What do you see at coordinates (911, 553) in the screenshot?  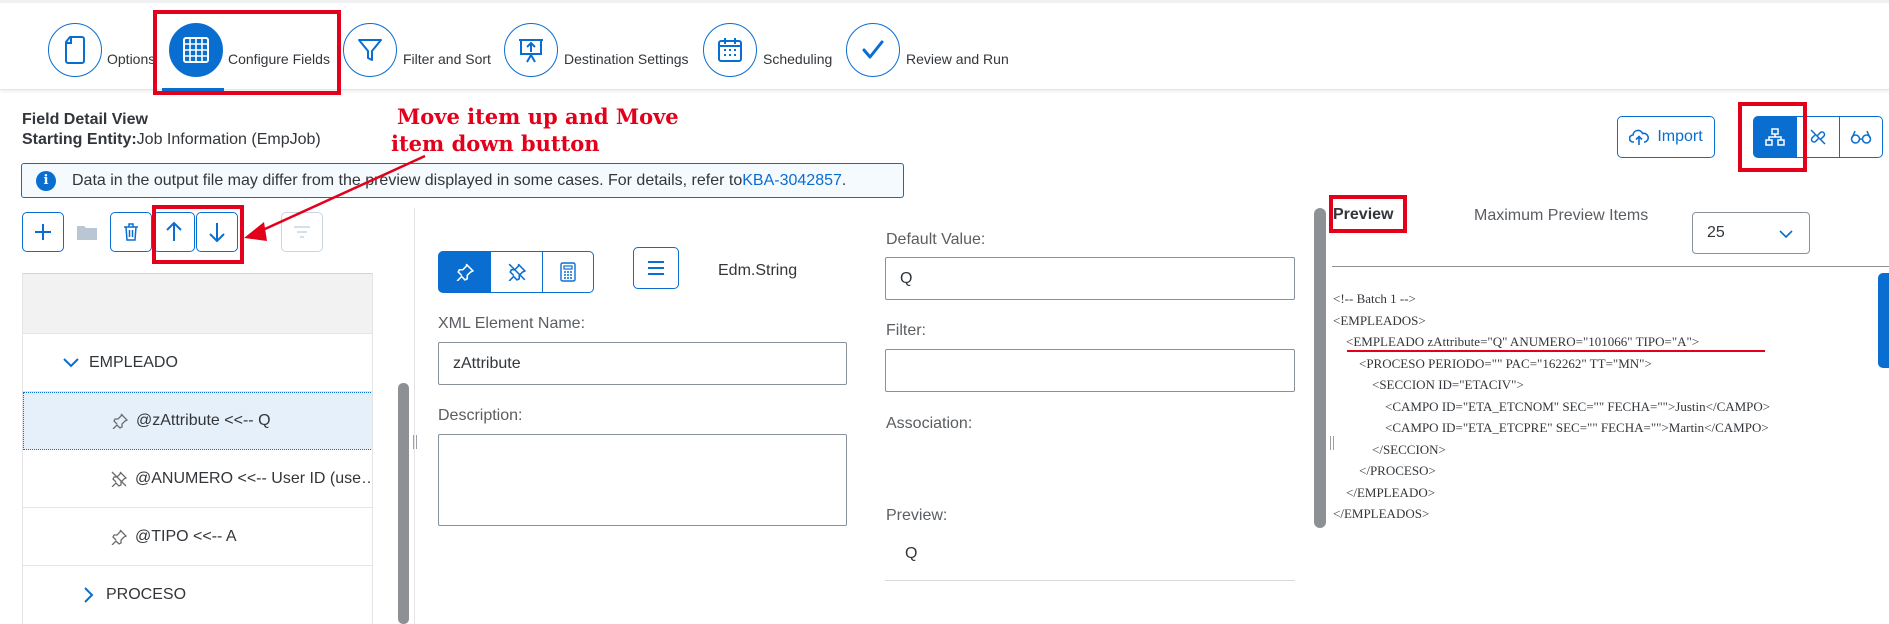 I see `field-preview-value: Q` at bounding box center [911, 553].